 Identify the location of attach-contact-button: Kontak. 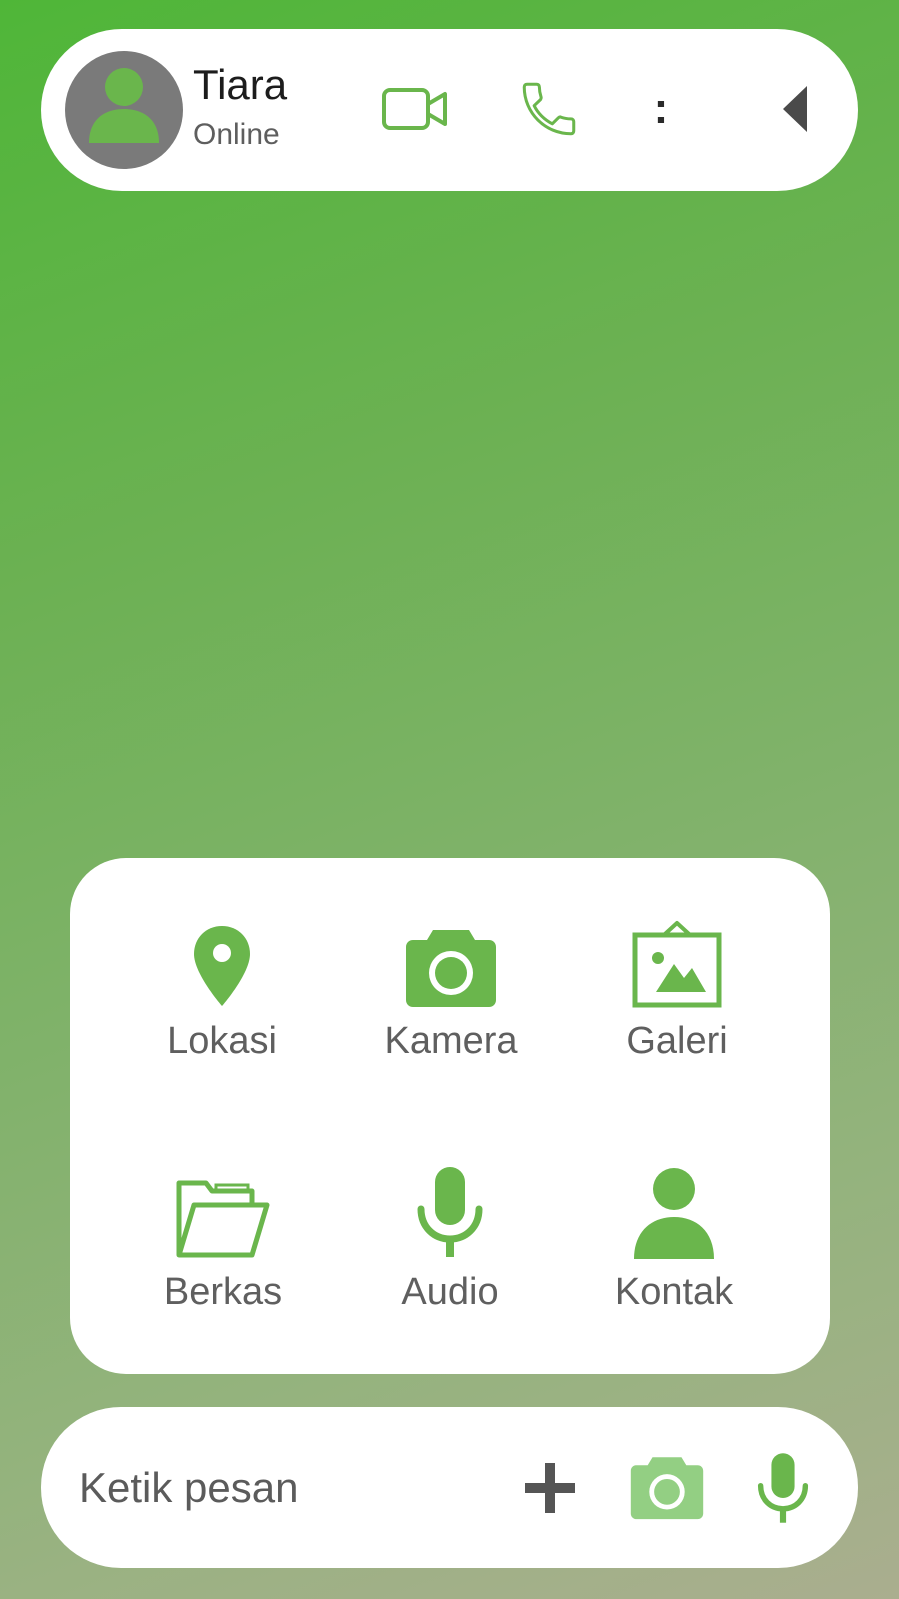
(674, 1247).